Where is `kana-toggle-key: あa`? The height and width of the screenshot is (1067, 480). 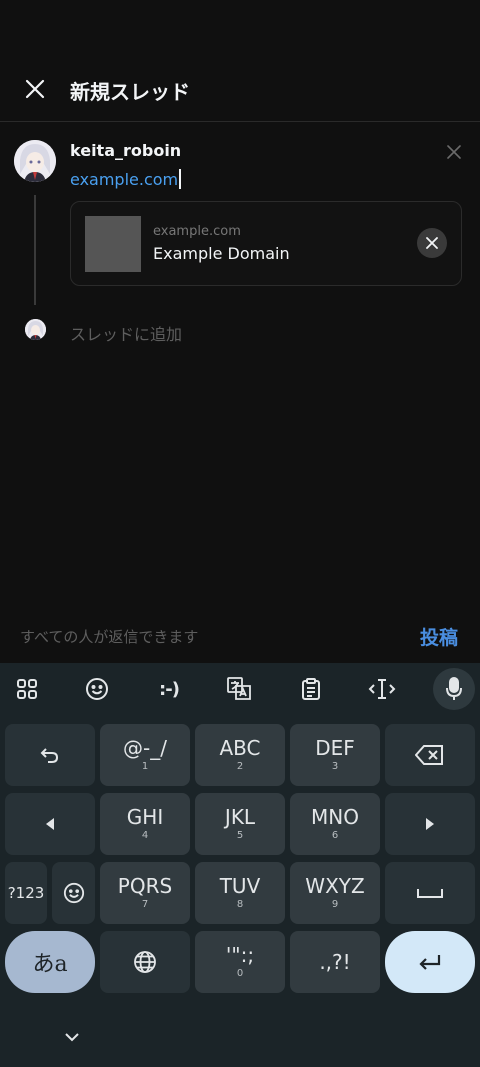
kana-toggle-key: あa is located at coordinates (50, 962).